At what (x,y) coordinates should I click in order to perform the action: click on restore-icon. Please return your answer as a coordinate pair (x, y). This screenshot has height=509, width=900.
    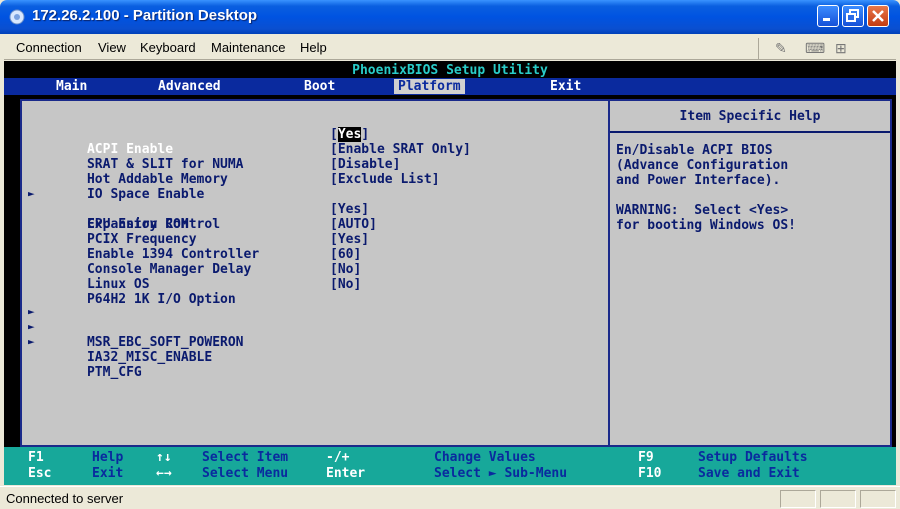
    Looking at the image, I should click on (852, 15).